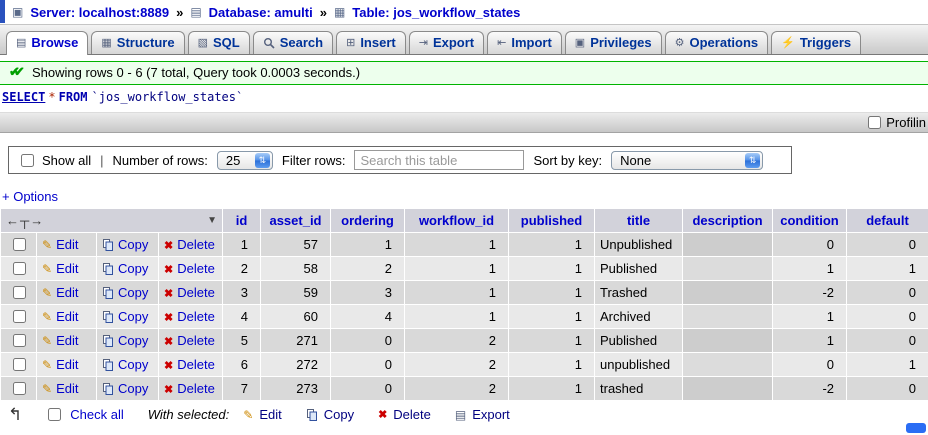 The height and width of the screenshot is (435, 928). Describe the element at coordinates (638, 220) in the screenshot. I see `col-header-title: title` at that location.